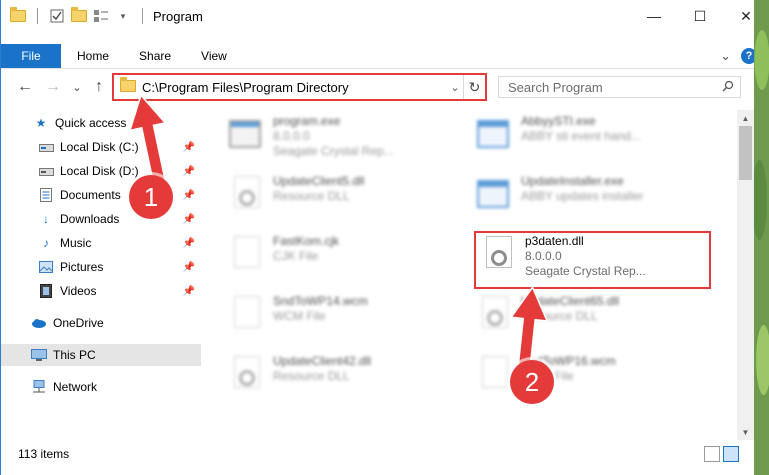  Describe the element at coordinates (745, 153) in the screenshot. I see `scrollbar-thumb` at that location.